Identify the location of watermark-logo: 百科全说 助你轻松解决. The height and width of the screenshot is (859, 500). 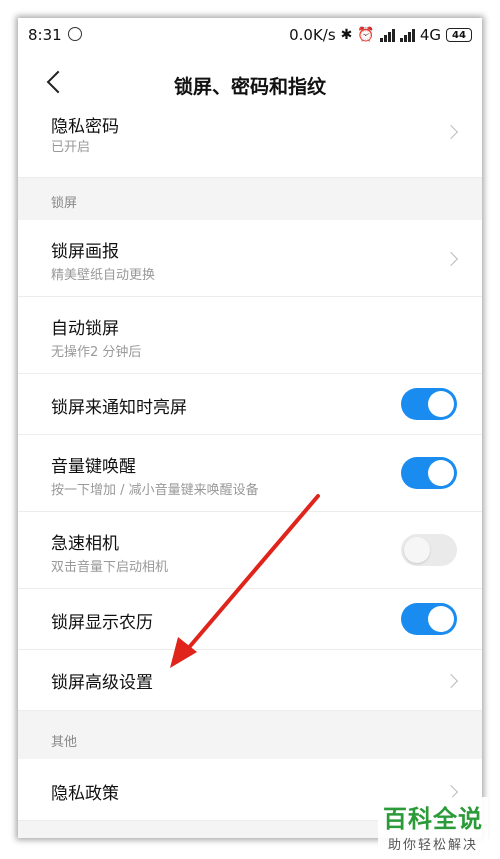
(433, 825).